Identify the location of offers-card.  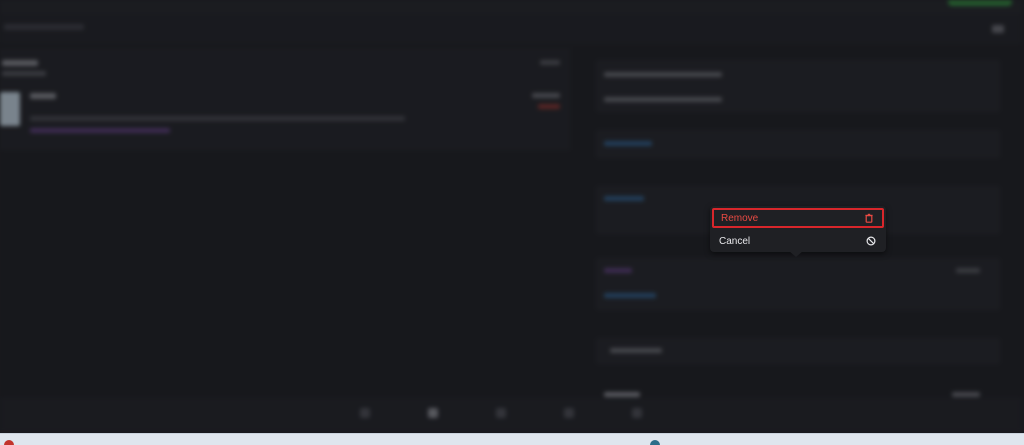
(798, 86).